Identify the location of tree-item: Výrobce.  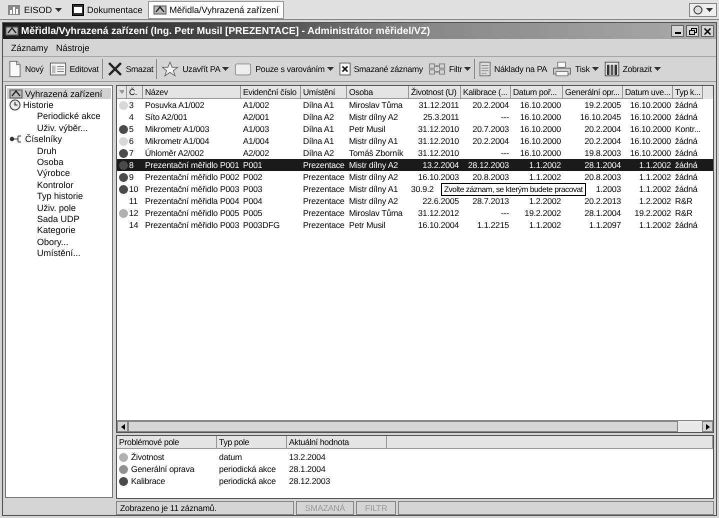
(59, 174).